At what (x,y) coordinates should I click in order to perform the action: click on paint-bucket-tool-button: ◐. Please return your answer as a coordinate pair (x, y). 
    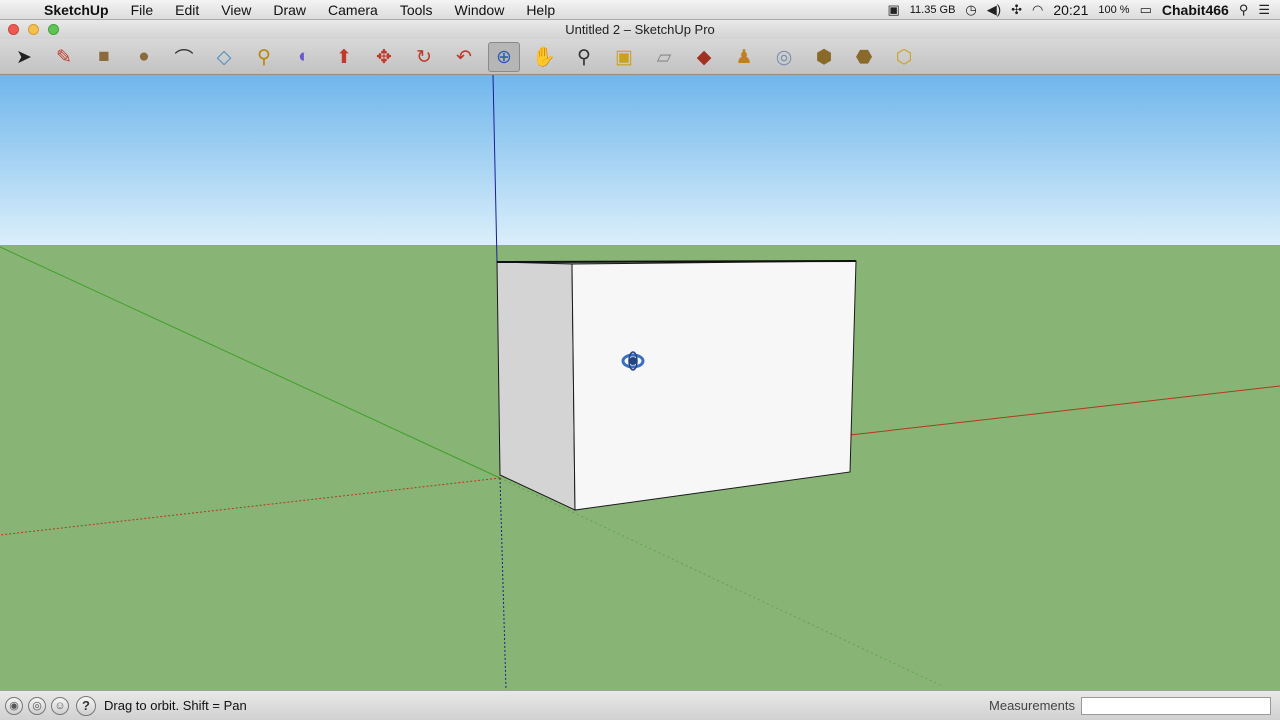
    Looking at the image, I should click on (304, 57).